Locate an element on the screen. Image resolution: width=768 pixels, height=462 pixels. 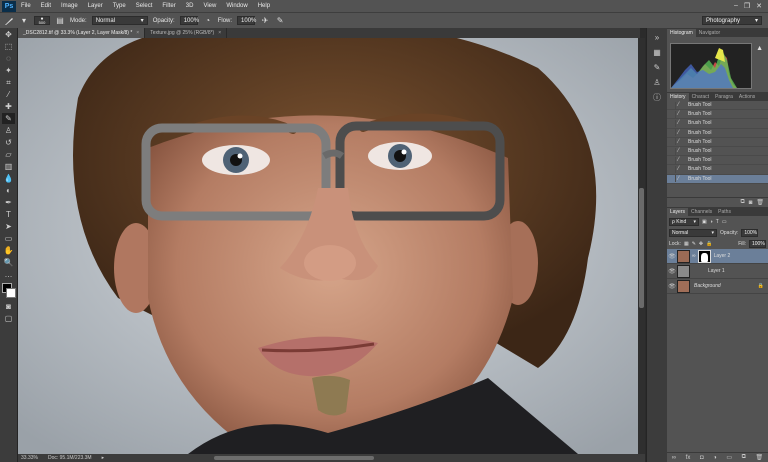
tab-navigator: Navigator is located at coordinates (709, 33).